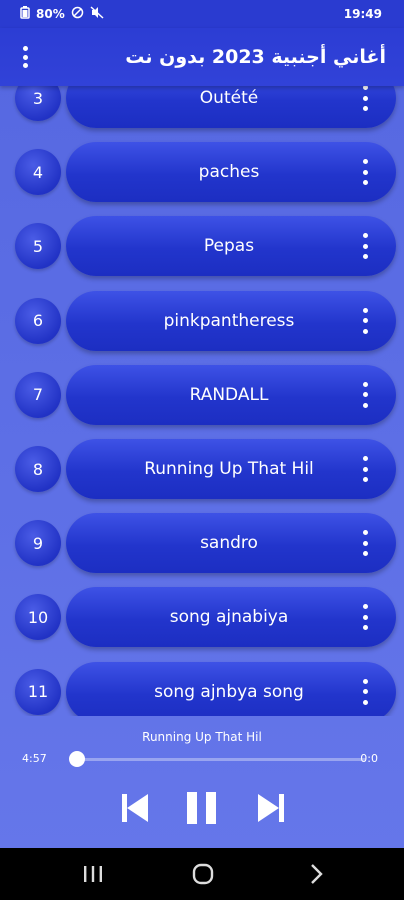 This screenshot has width=404, height=900. I want to click on track-title: song ajnabiya, so click(229, 617).